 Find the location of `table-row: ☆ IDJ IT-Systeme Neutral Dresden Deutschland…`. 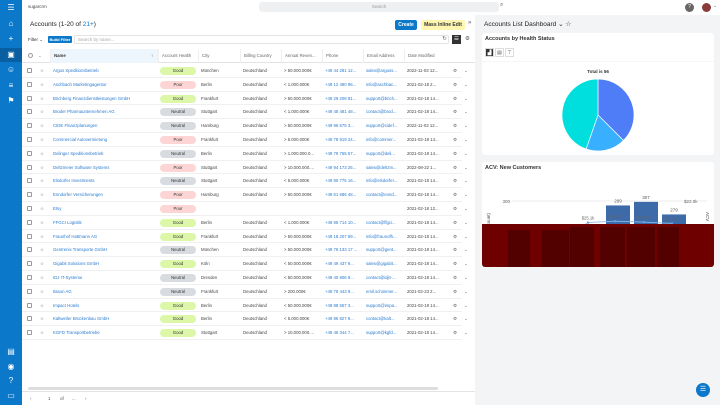

table-row: ☆ IDJ IT-Systeme Neutral Dresden Deutschland… is located at coordinates (245, 278).